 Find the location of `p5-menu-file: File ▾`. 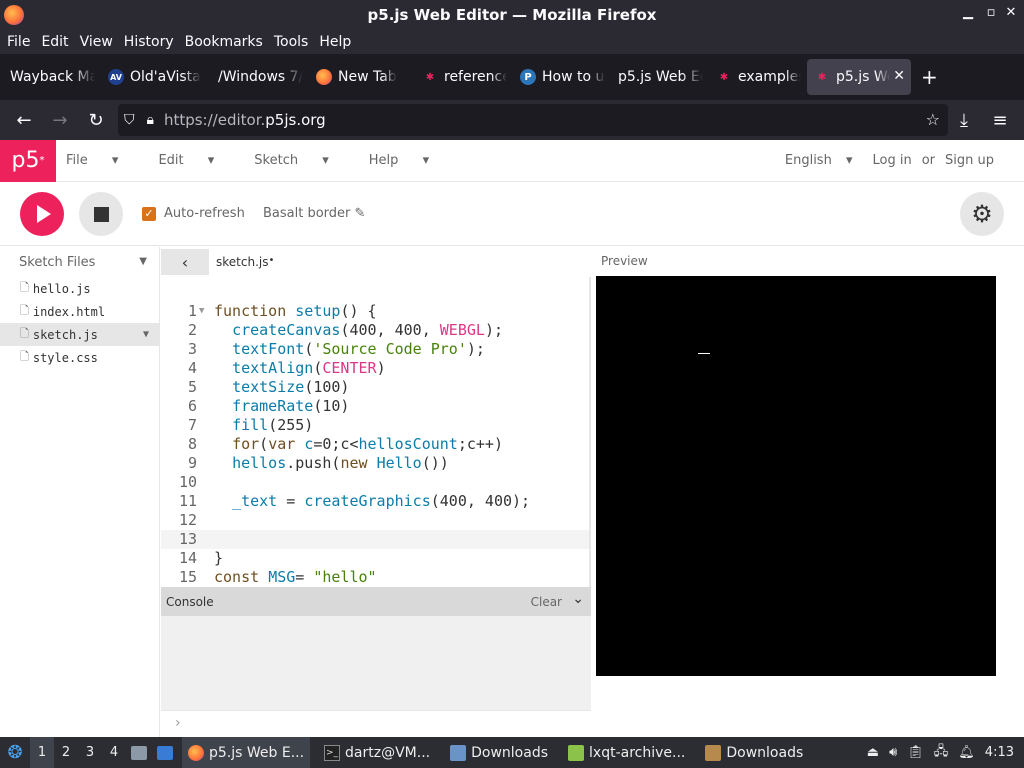

p5-menu-file: File ▾ is located at coordinates (102, 160).